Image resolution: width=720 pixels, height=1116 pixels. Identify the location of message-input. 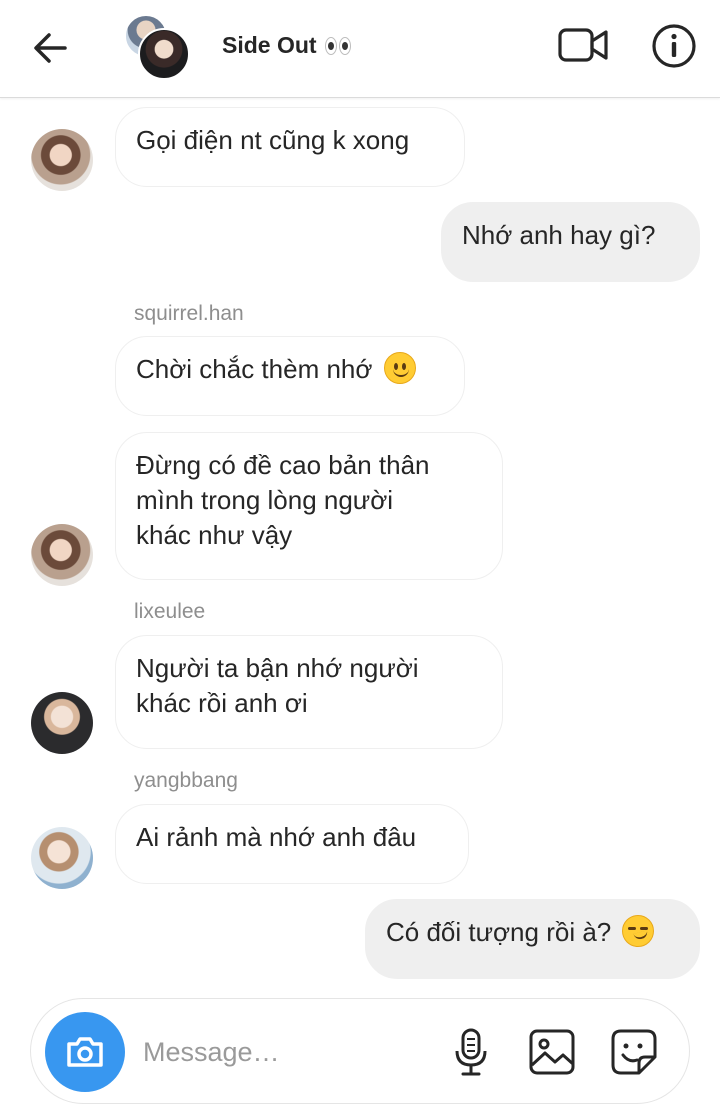
(278, 1052).